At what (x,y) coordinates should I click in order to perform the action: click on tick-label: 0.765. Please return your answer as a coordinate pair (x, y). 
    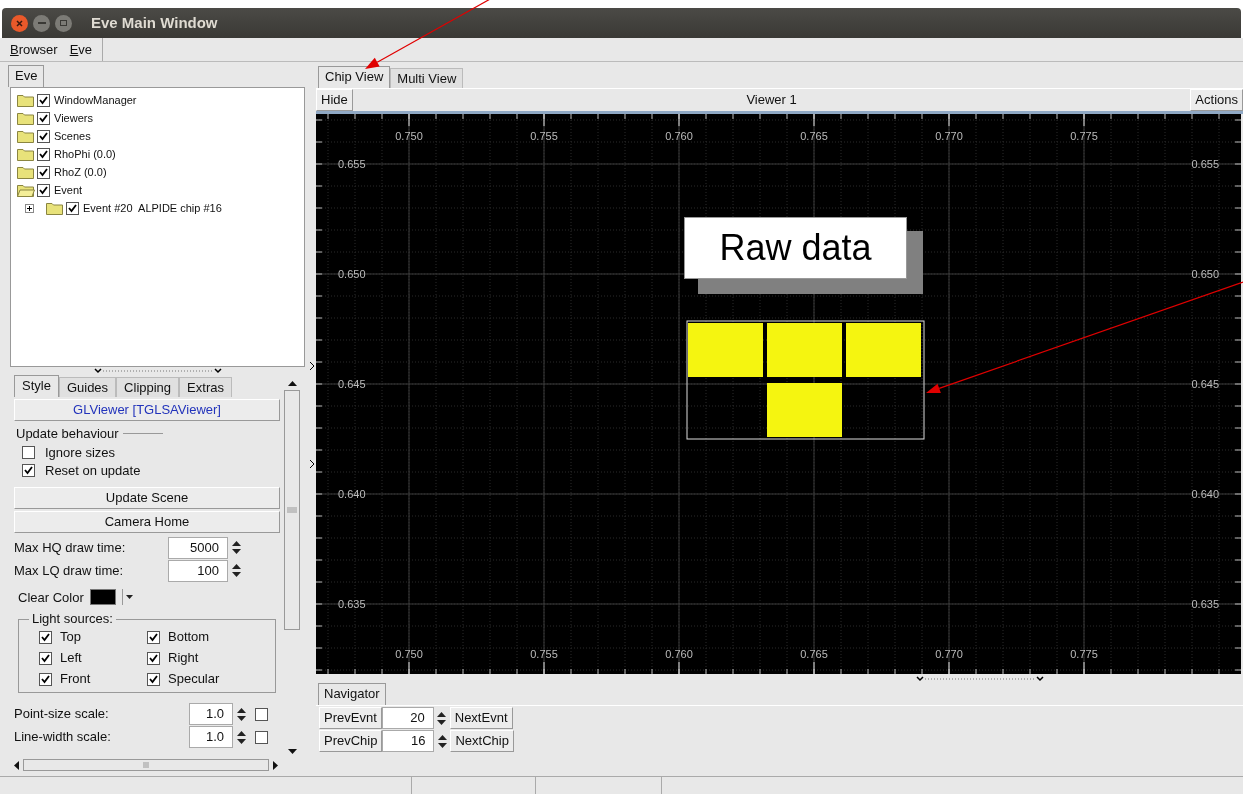
    Looking at the image, I should click on (814, 654).